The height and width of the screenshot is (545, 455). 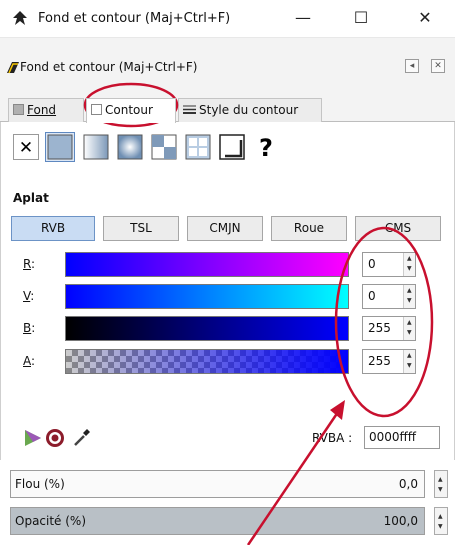 What do you see at coordinates (13, 67) in the screenshot?
I see `fill-stroke-icon` at bounding box center [13, 67].